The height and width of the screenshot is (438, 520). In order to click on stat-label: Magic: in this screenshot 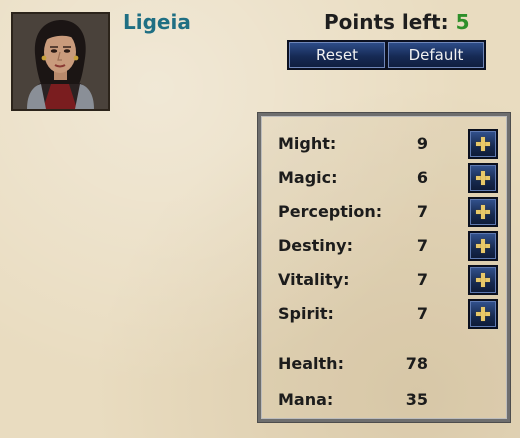, I will do `click(308, 177)`.